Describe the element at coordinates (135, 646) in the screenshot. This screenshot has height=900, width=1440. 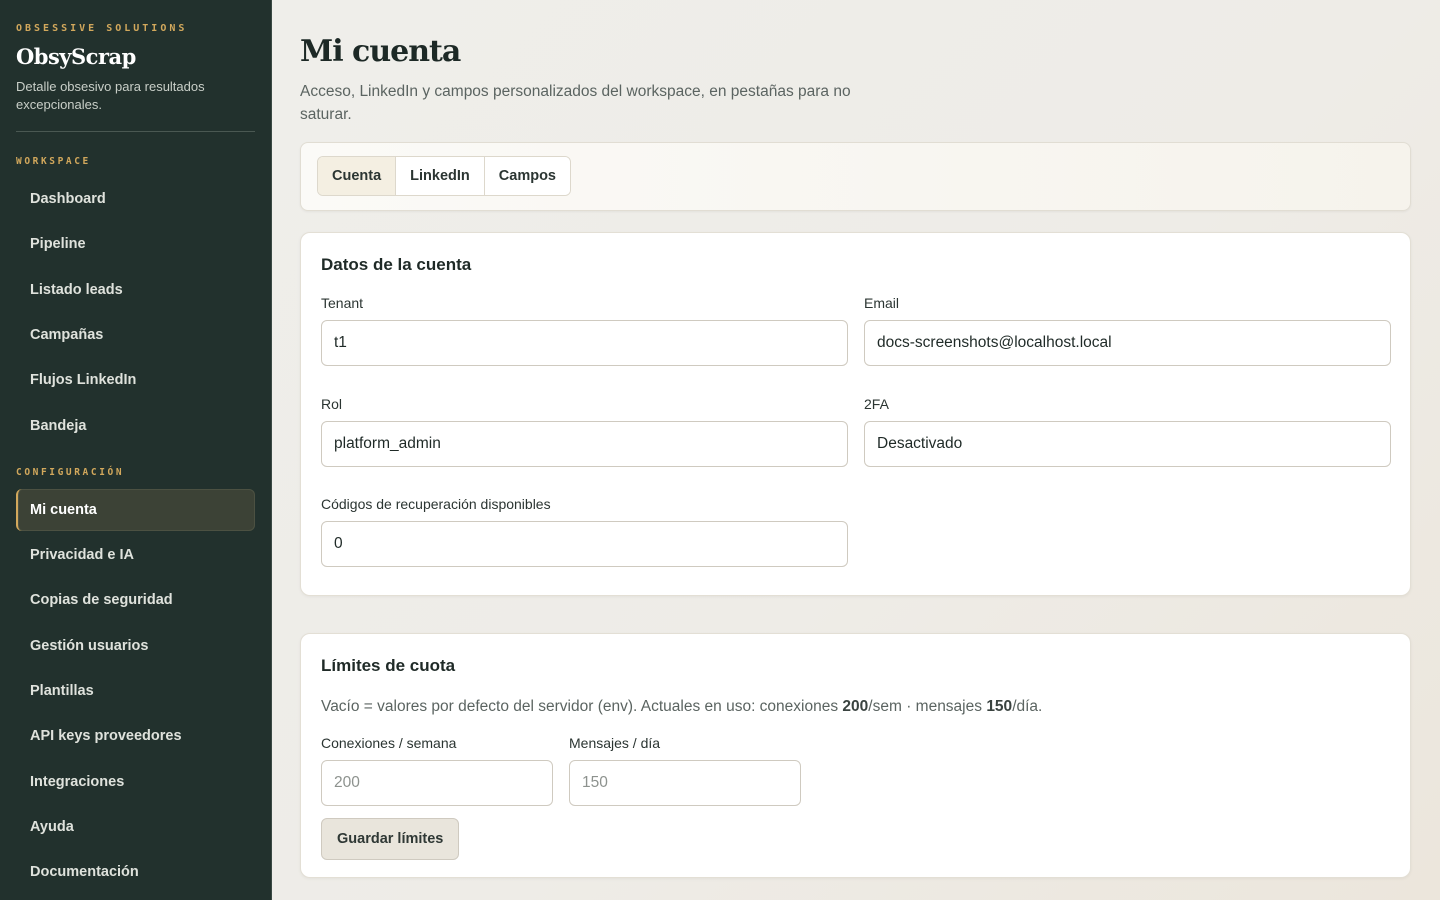
I see `sidebar-item-gestion-usuarios: Gestión usuarios` at that location.